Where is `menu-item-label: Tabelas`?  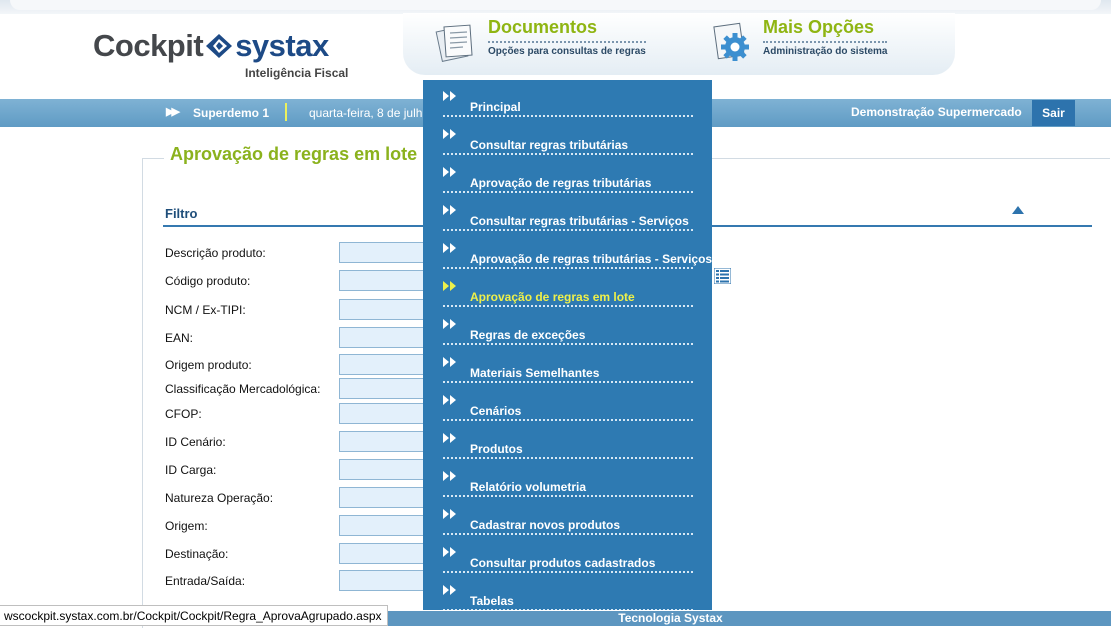 menu-item-label: Tabelas is located at coordinates (492, 601).